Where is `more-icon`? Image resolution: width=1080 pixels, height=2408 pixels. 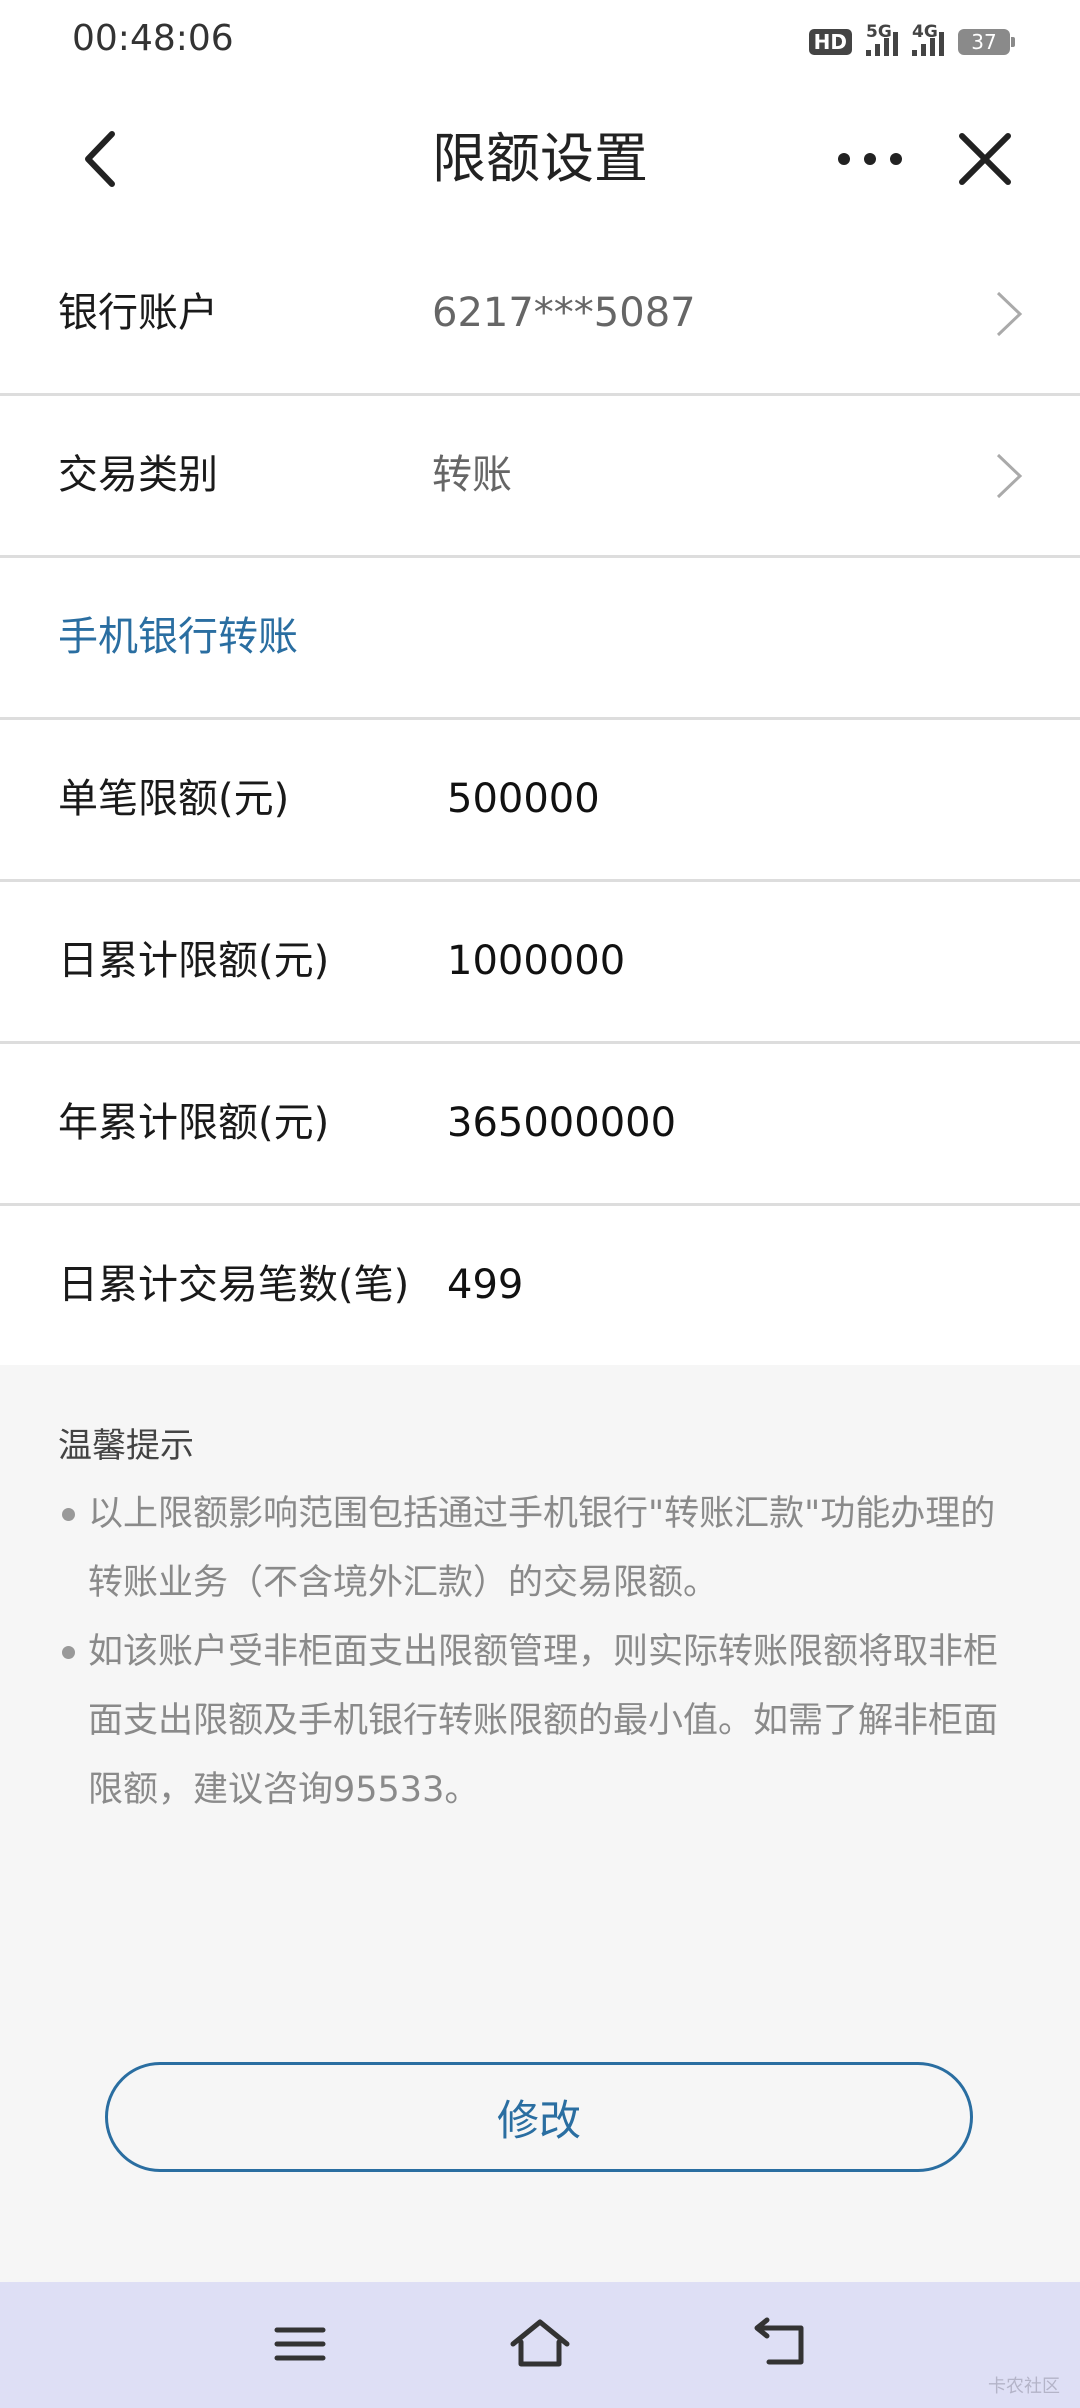 more-icon is located at coordinates (870, 159).